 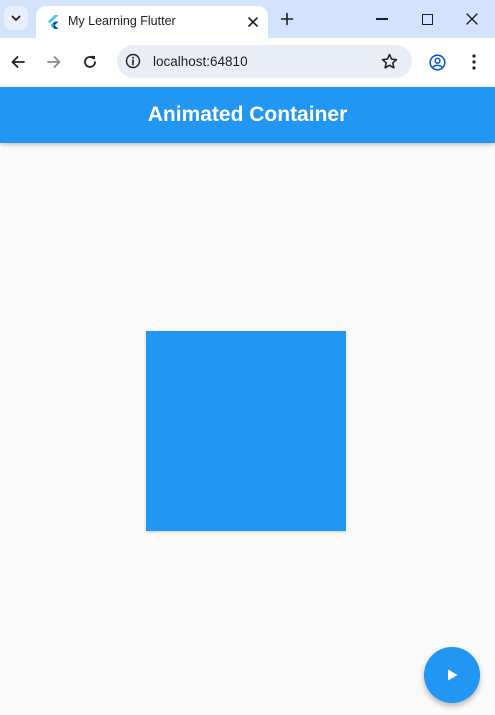 I want to click on bookmark-star-icon, so click(x=389, y=61).